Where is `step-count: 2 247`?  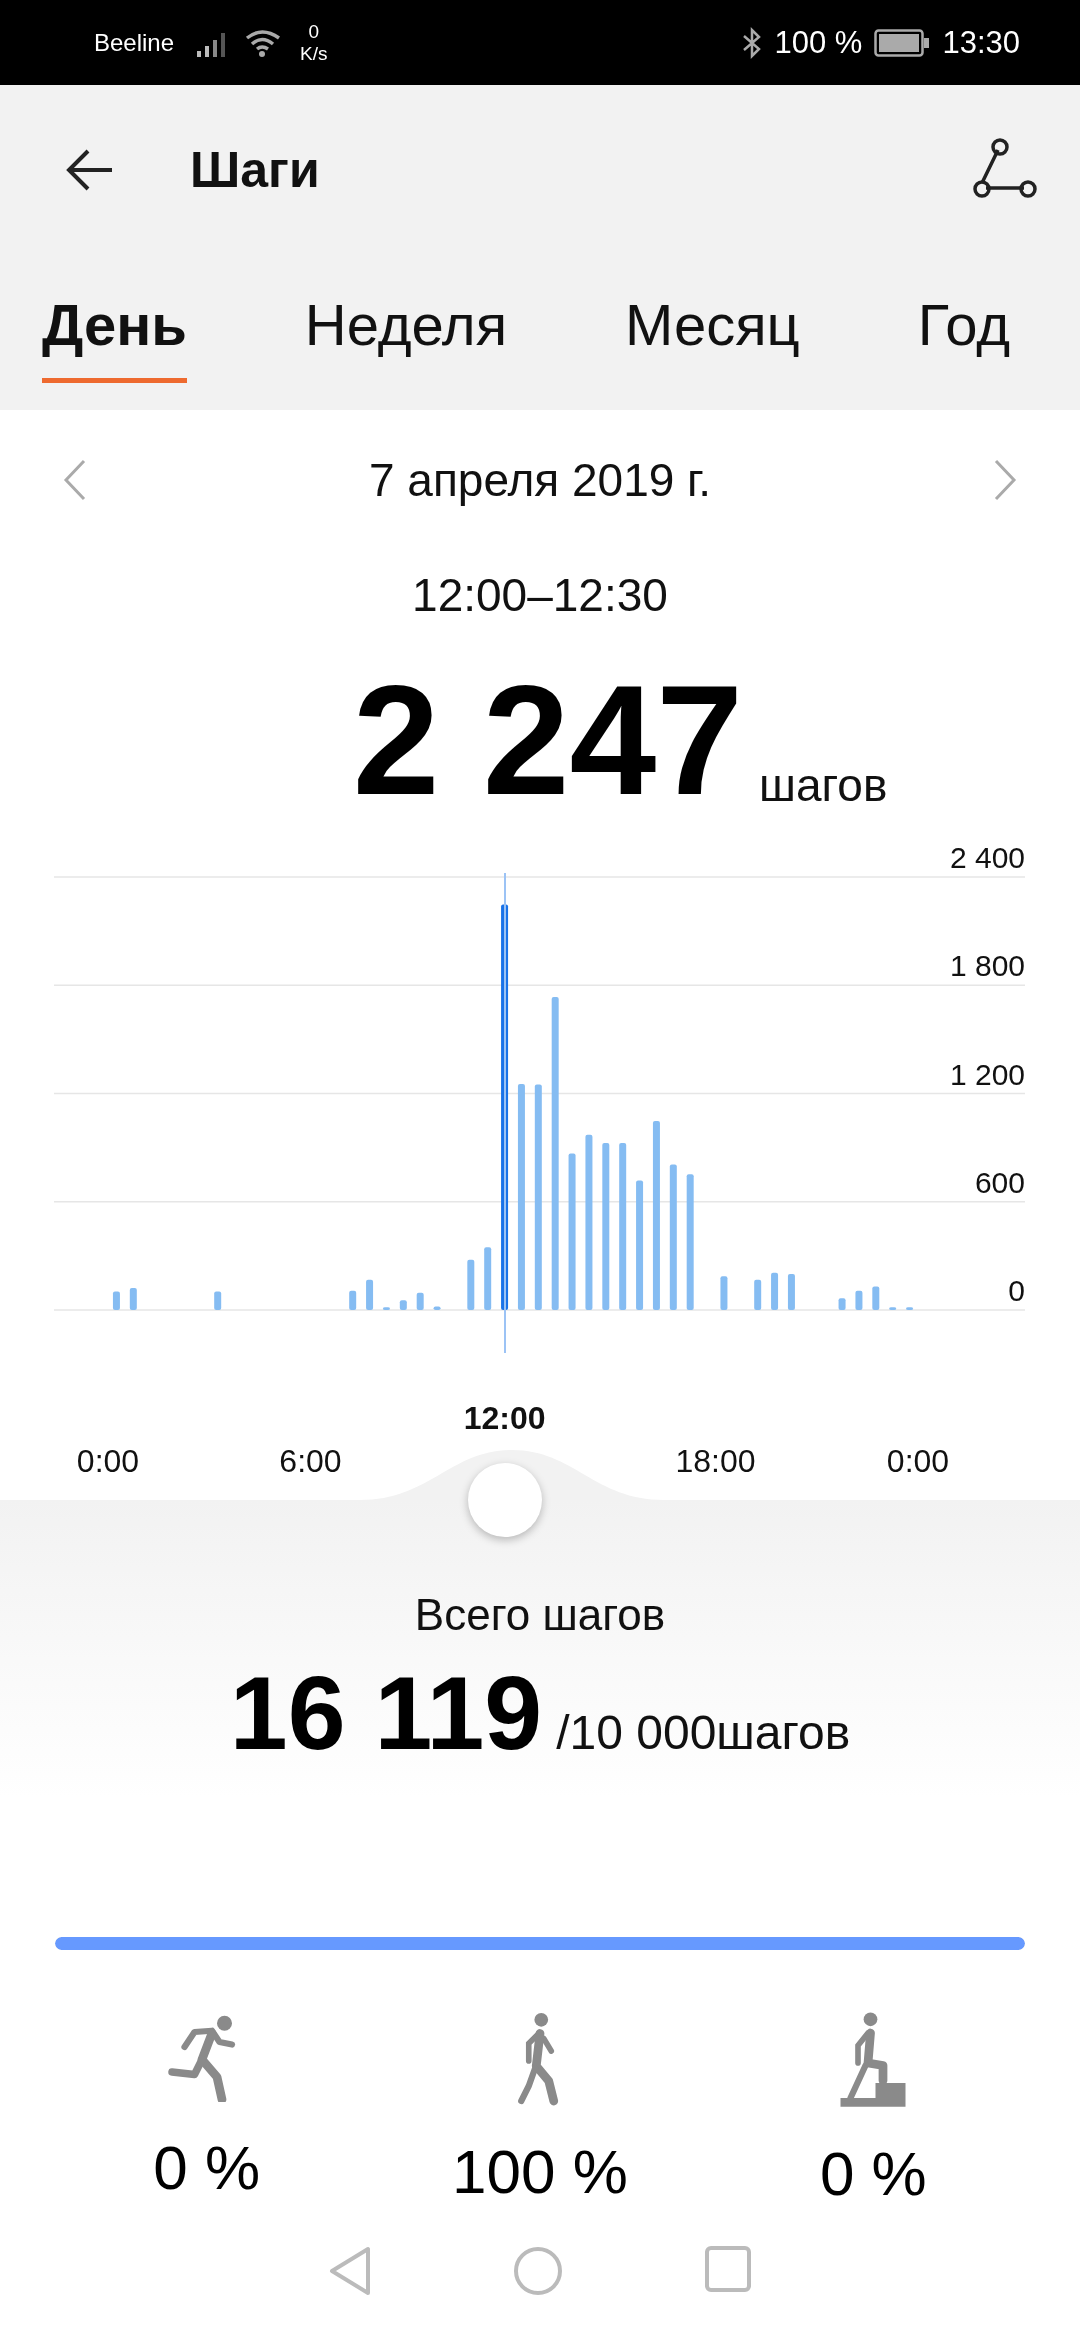 step-count: 2 247 is located at coordinates (548, 740).